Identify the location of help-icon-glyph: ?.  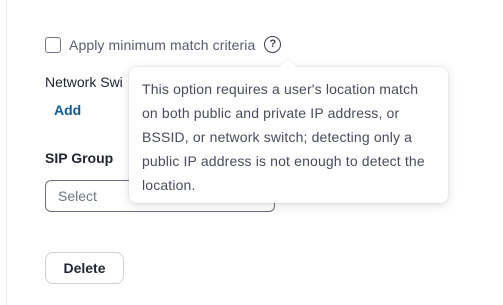
(273, 44).